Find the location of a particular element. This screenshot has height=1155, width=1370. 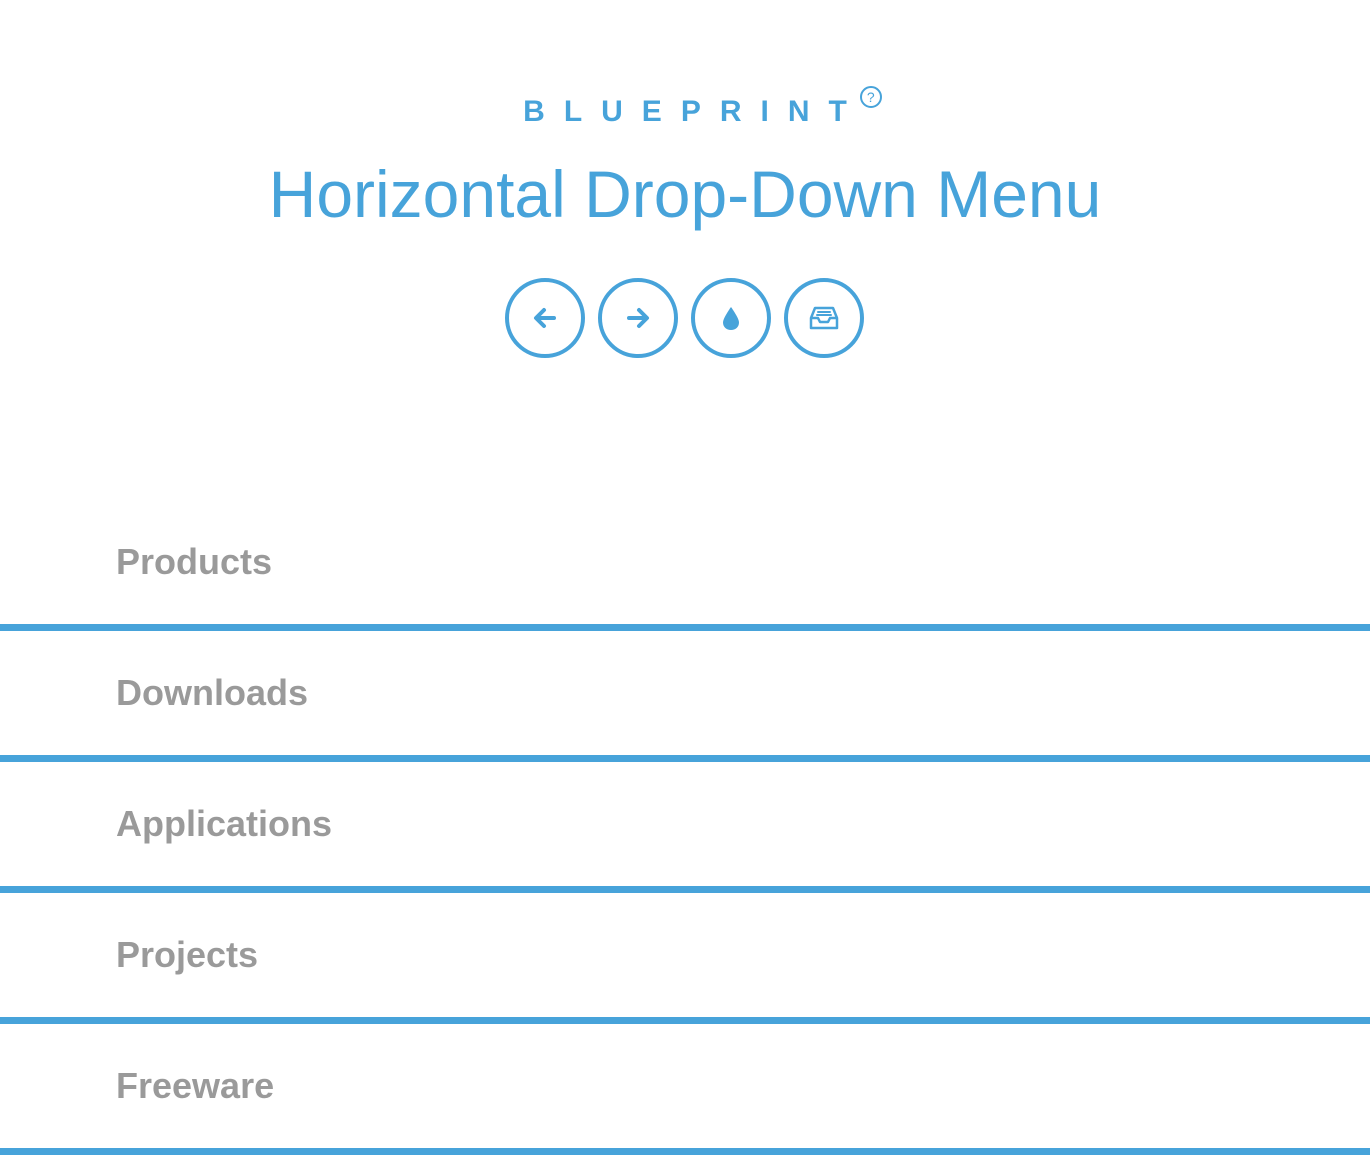

menu-item-projects: Projects is located at coordinates (685, 958).